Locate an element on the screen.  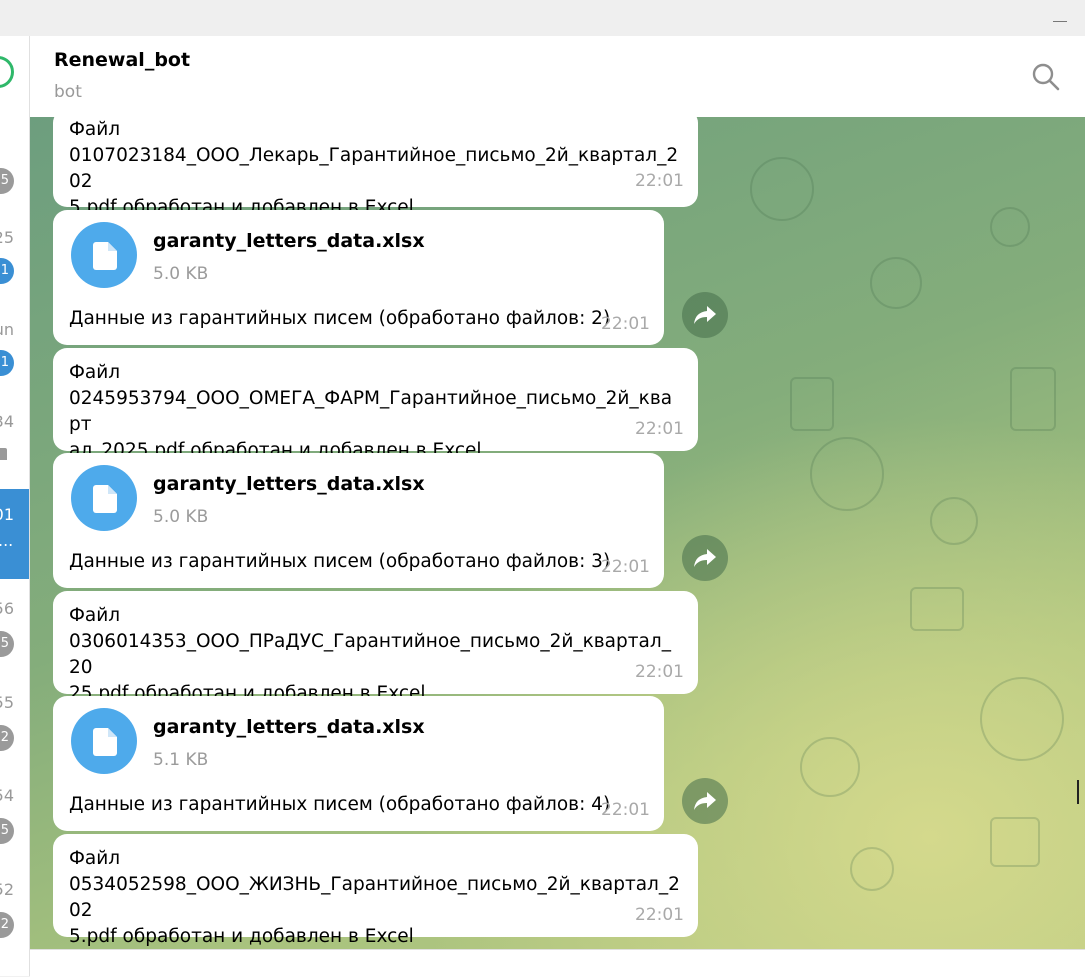
avatar is located at coordinates (7, 72).